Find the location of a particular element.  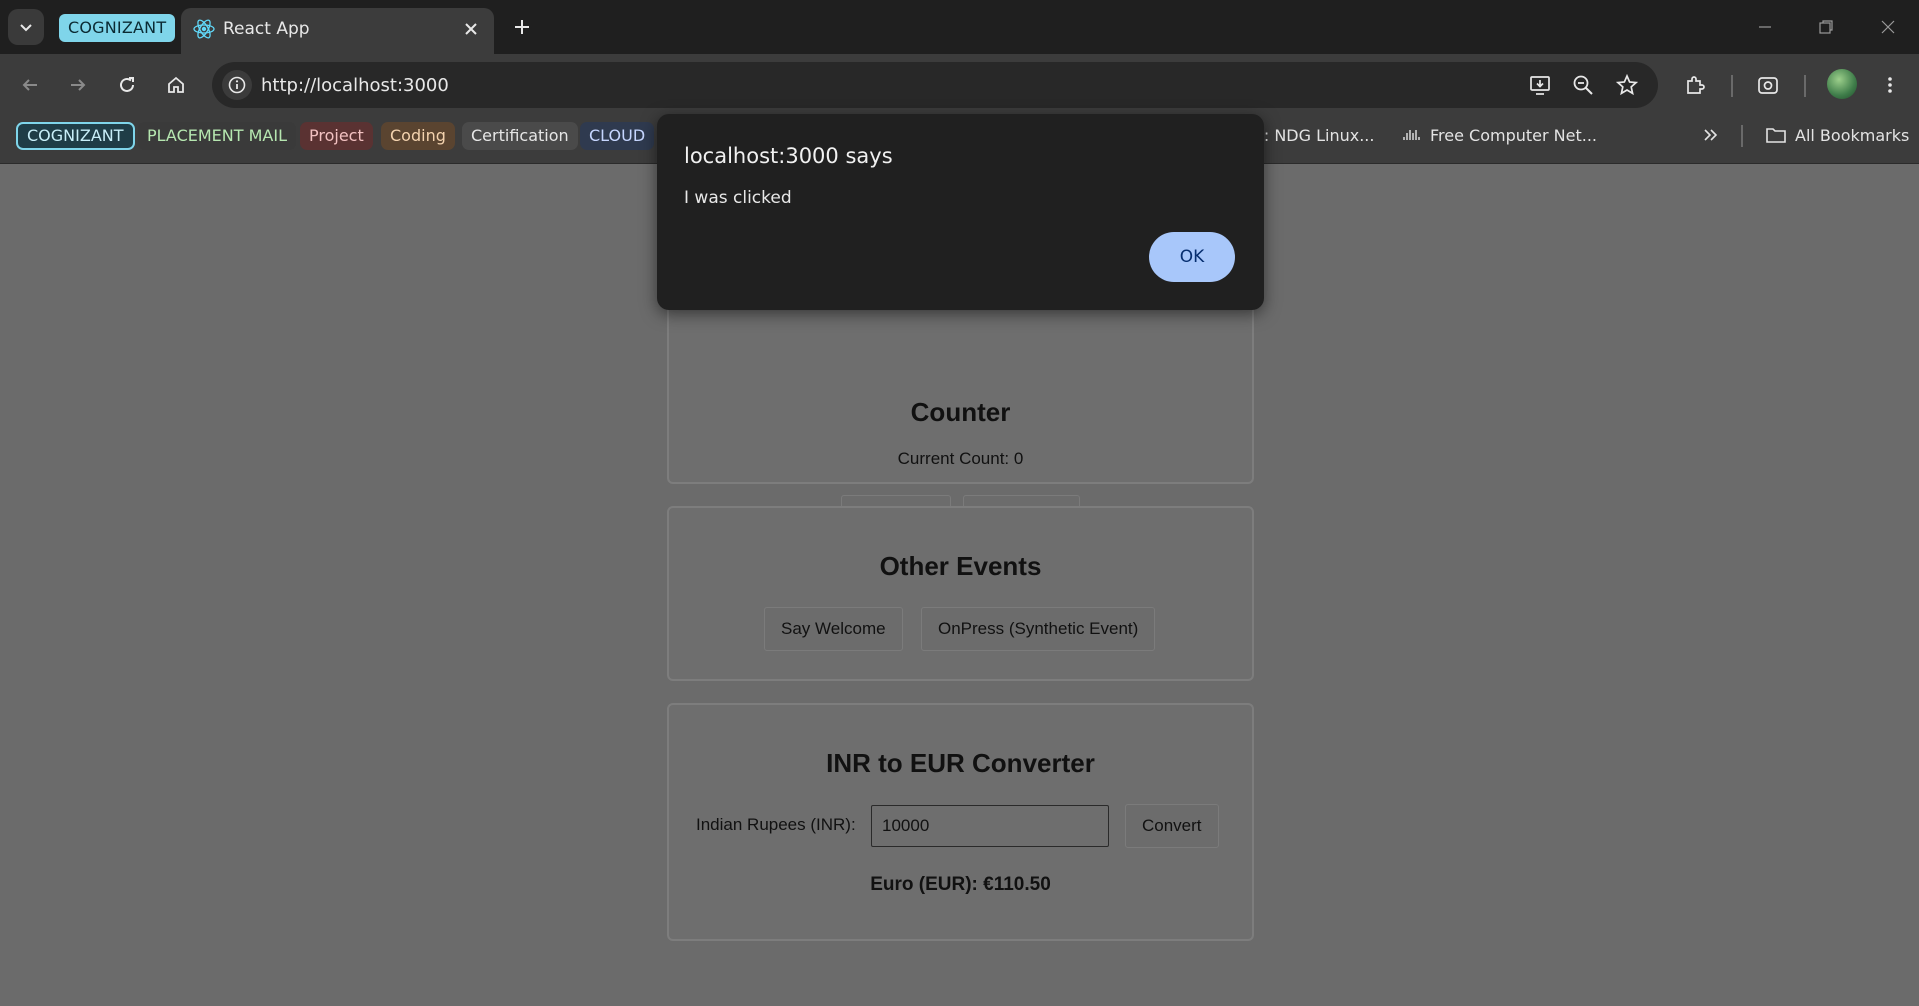

profile-avatar is located at coordinates (1842, 84).